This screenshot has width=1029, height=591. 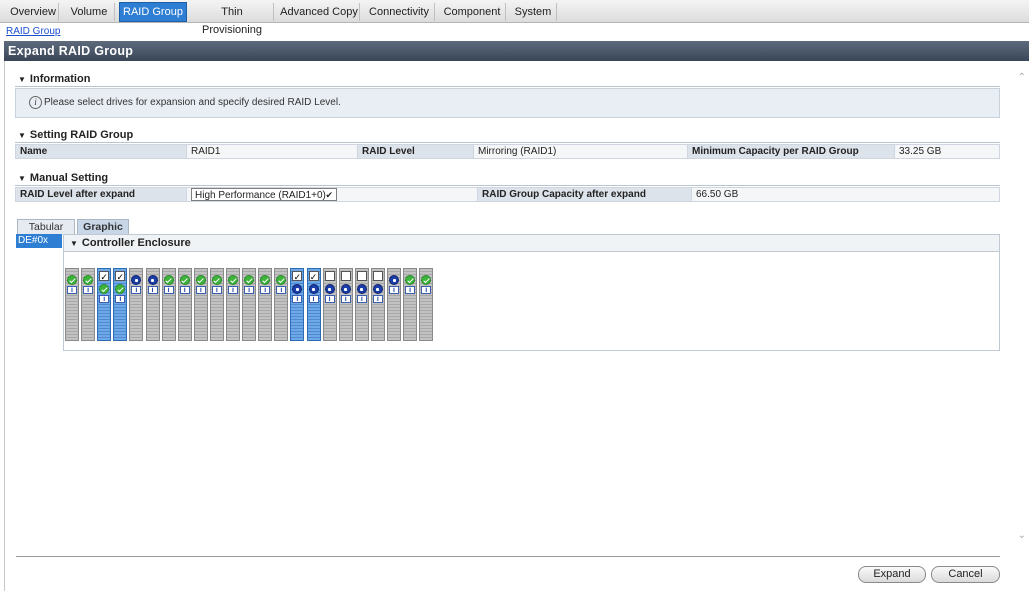 I want to click on information-section-title: ▼ Information, so click(x=54, y=79).